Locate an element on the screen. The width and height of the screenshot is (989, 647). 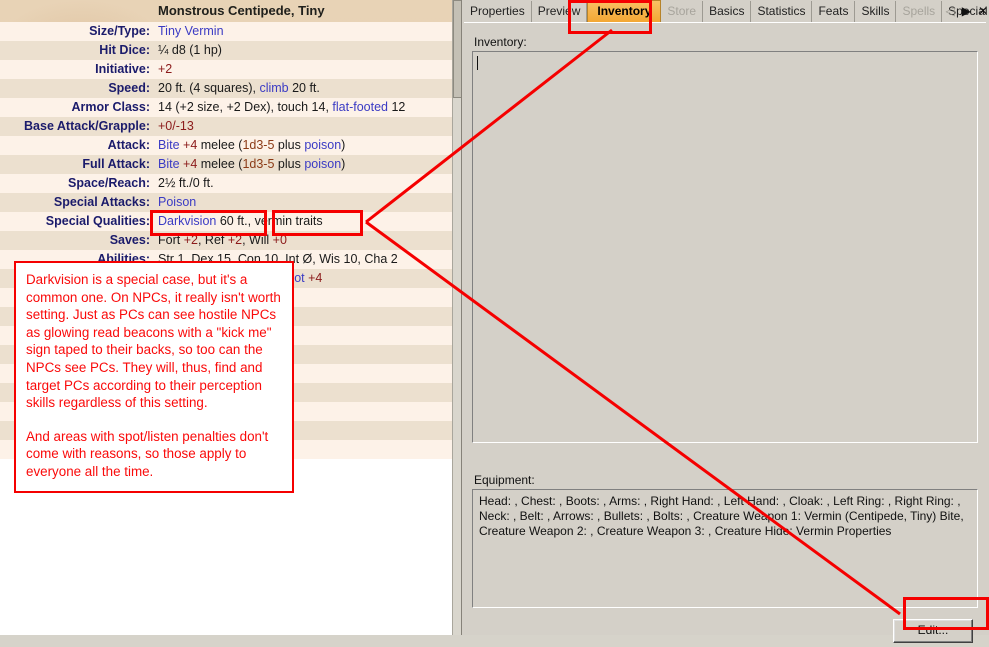
tab-prev-icon: ◁ is located at coordinates (949, 11).